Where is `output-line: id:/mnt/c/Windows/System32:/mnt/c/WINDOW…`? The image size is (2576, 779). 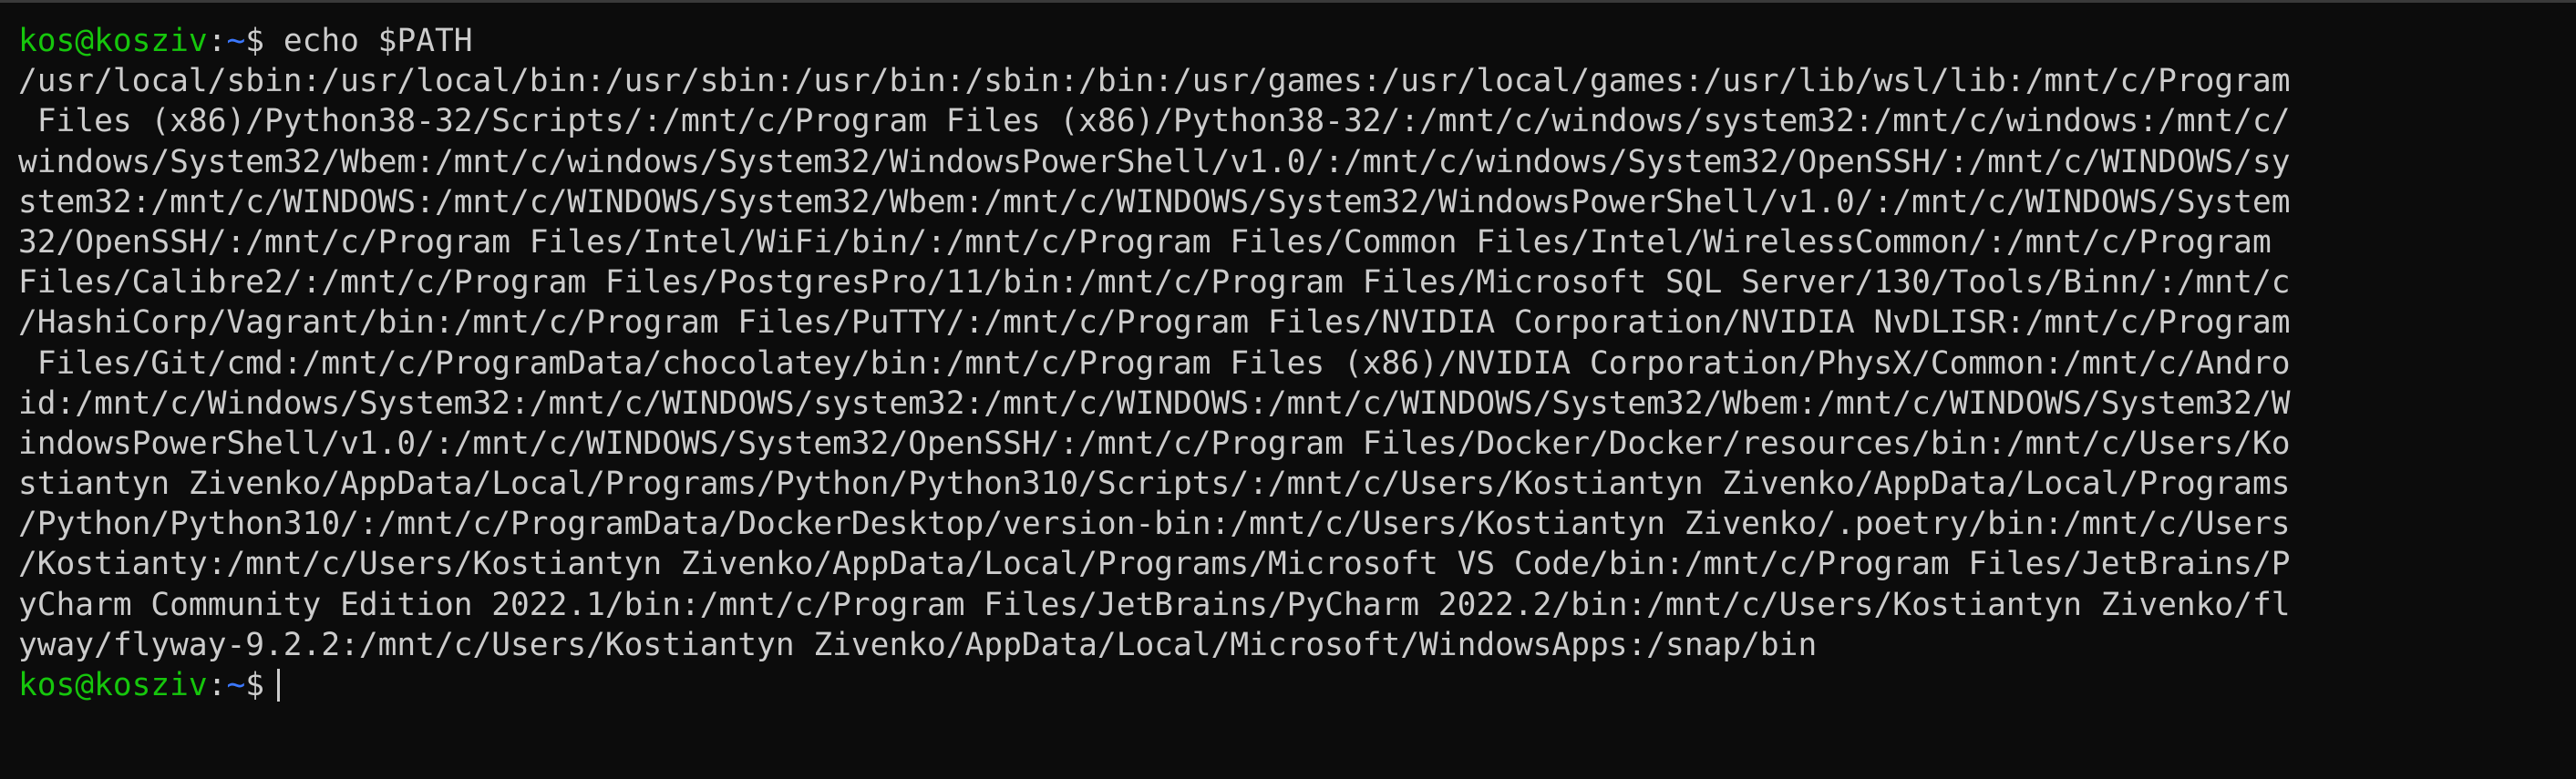 output-line: id:/mnt/c/Windows/System32:/mnt/c/WINDOW… is located at coordinates (1154, 403).